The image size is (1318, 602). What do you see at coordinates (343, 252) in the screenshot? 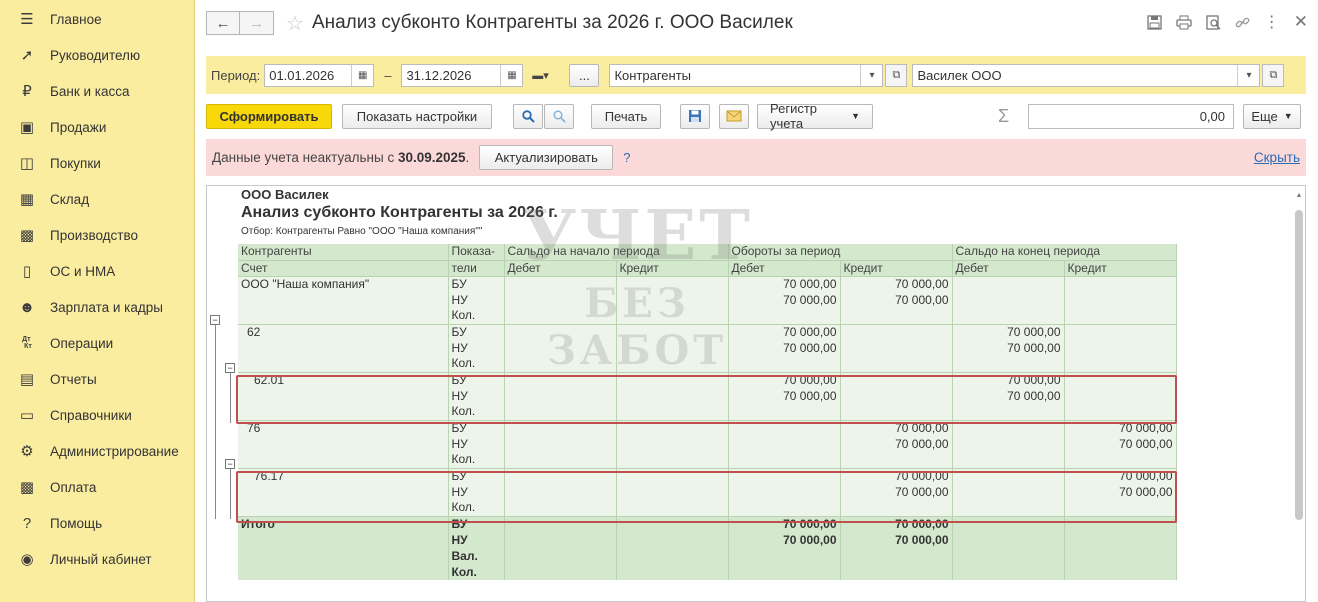
I see `header-cell: Контрагенты` at bounding box center [343, 252].